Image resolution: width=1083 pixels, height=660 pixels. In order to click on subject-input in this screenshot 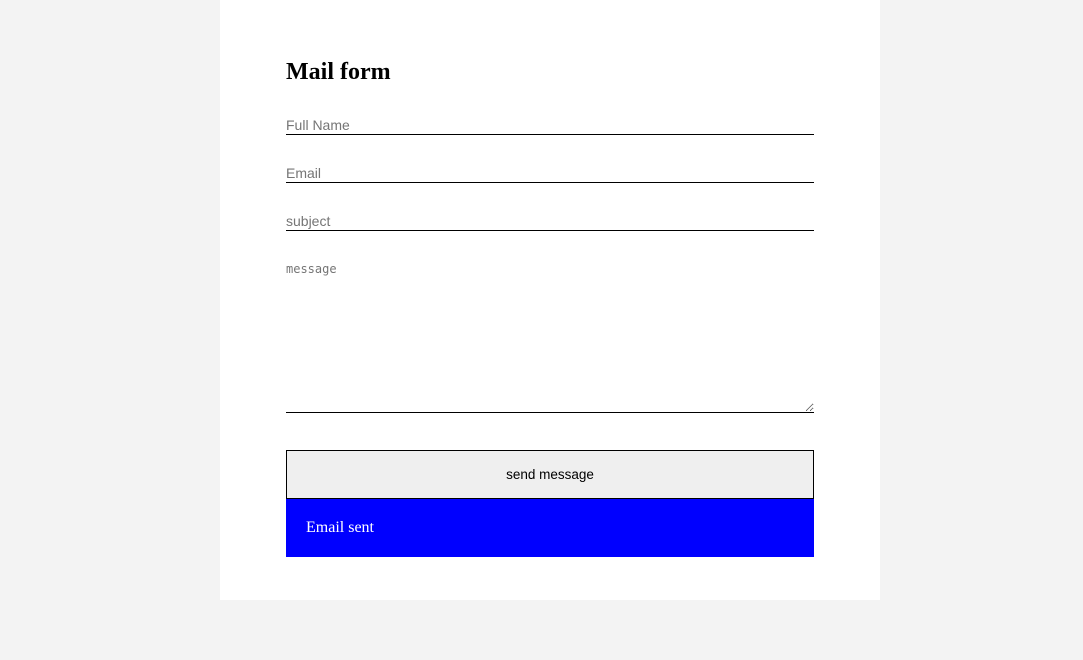, I will do `click(550, 221)`.